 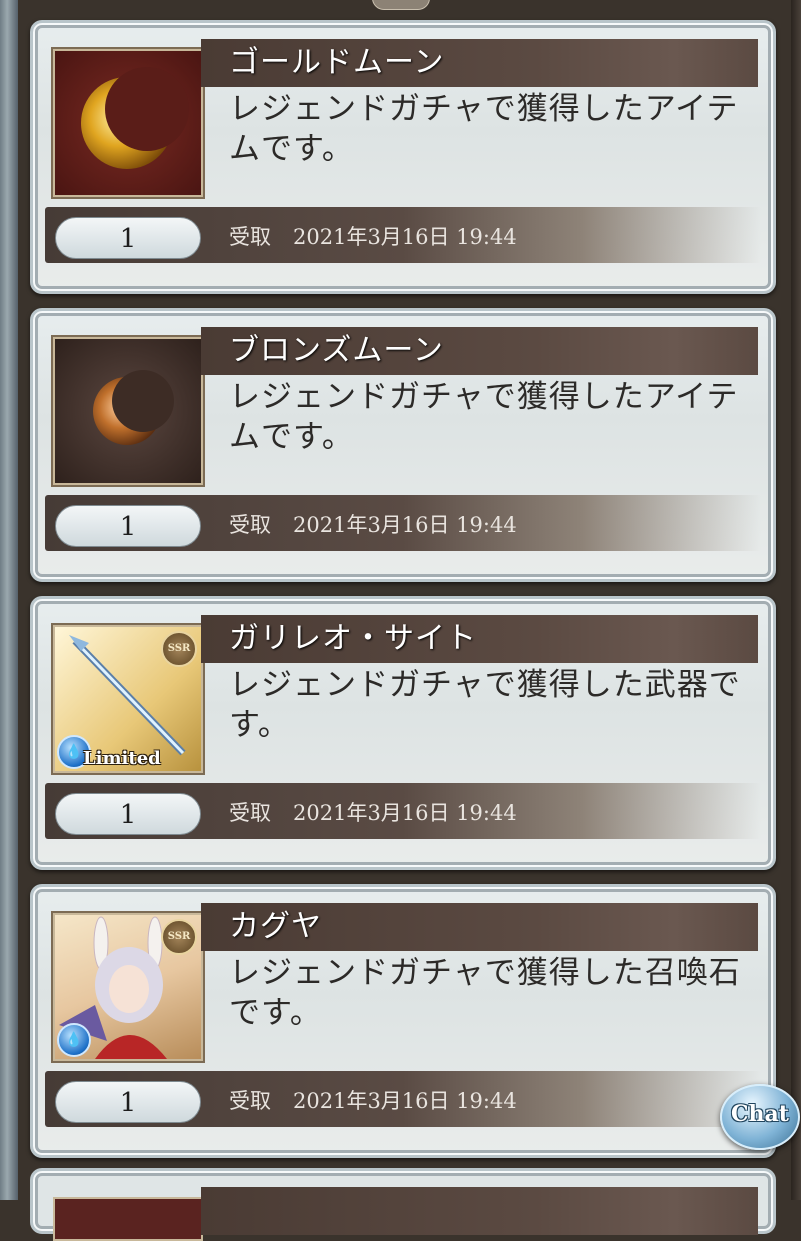 I want to click on top-ornament, so click(x=401, y=5).